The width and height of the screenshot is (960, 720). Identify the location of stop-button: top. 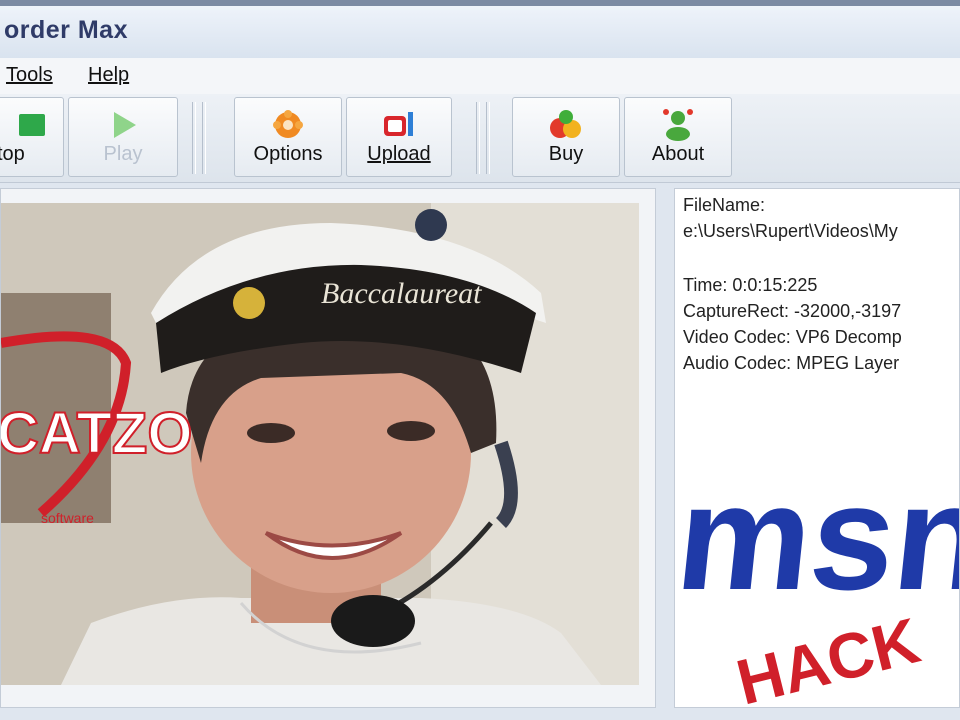
(32, 137).